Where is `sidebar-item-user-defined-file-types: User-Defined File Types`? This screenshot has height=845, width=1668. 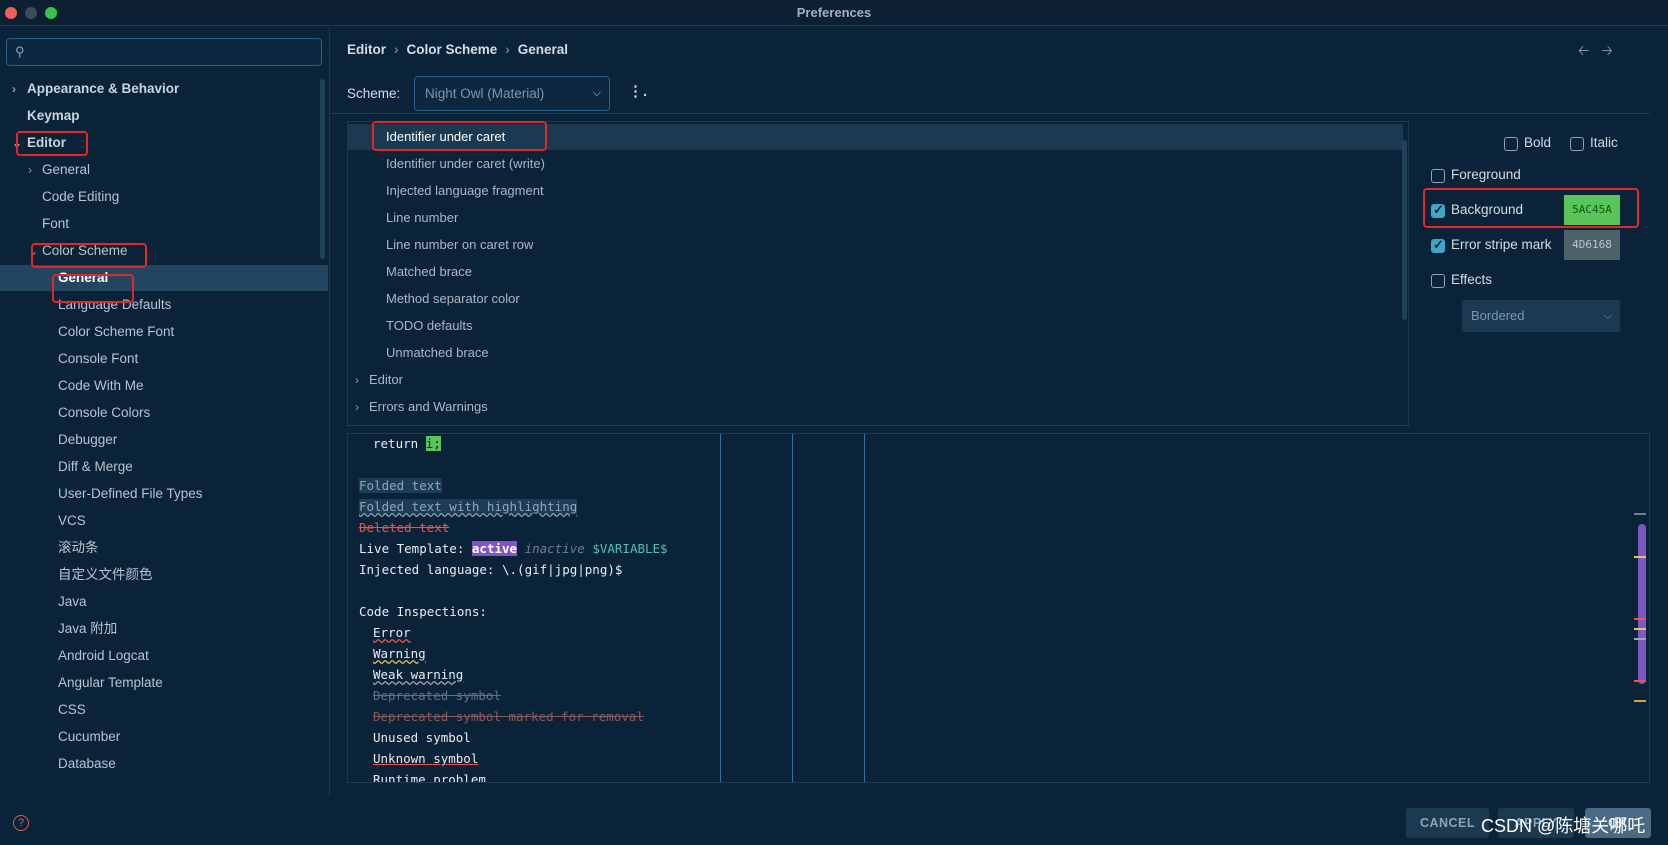
sidebar-item-user-defined-file-types: User-Defined File Types is located at coordinates (164, 494).